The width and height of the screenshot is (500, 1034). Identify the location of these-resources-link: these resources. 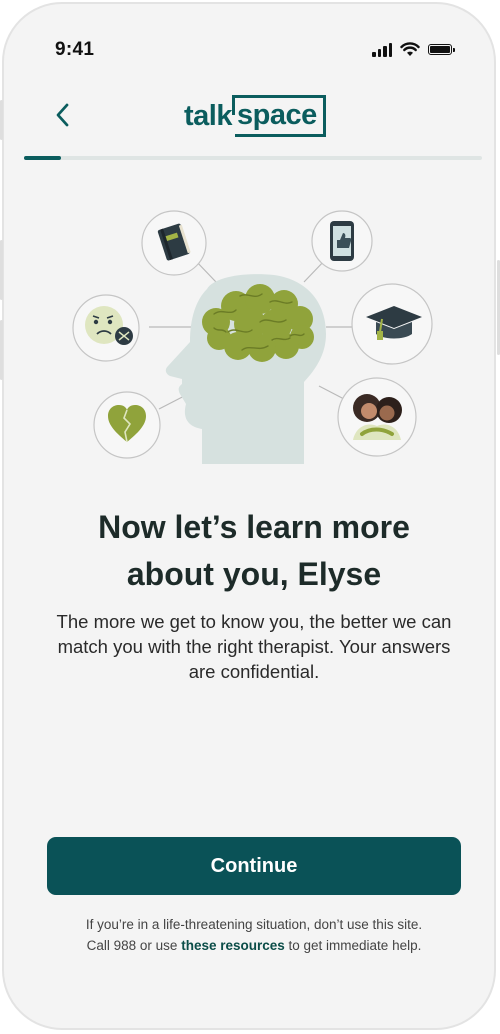
(233, 945).